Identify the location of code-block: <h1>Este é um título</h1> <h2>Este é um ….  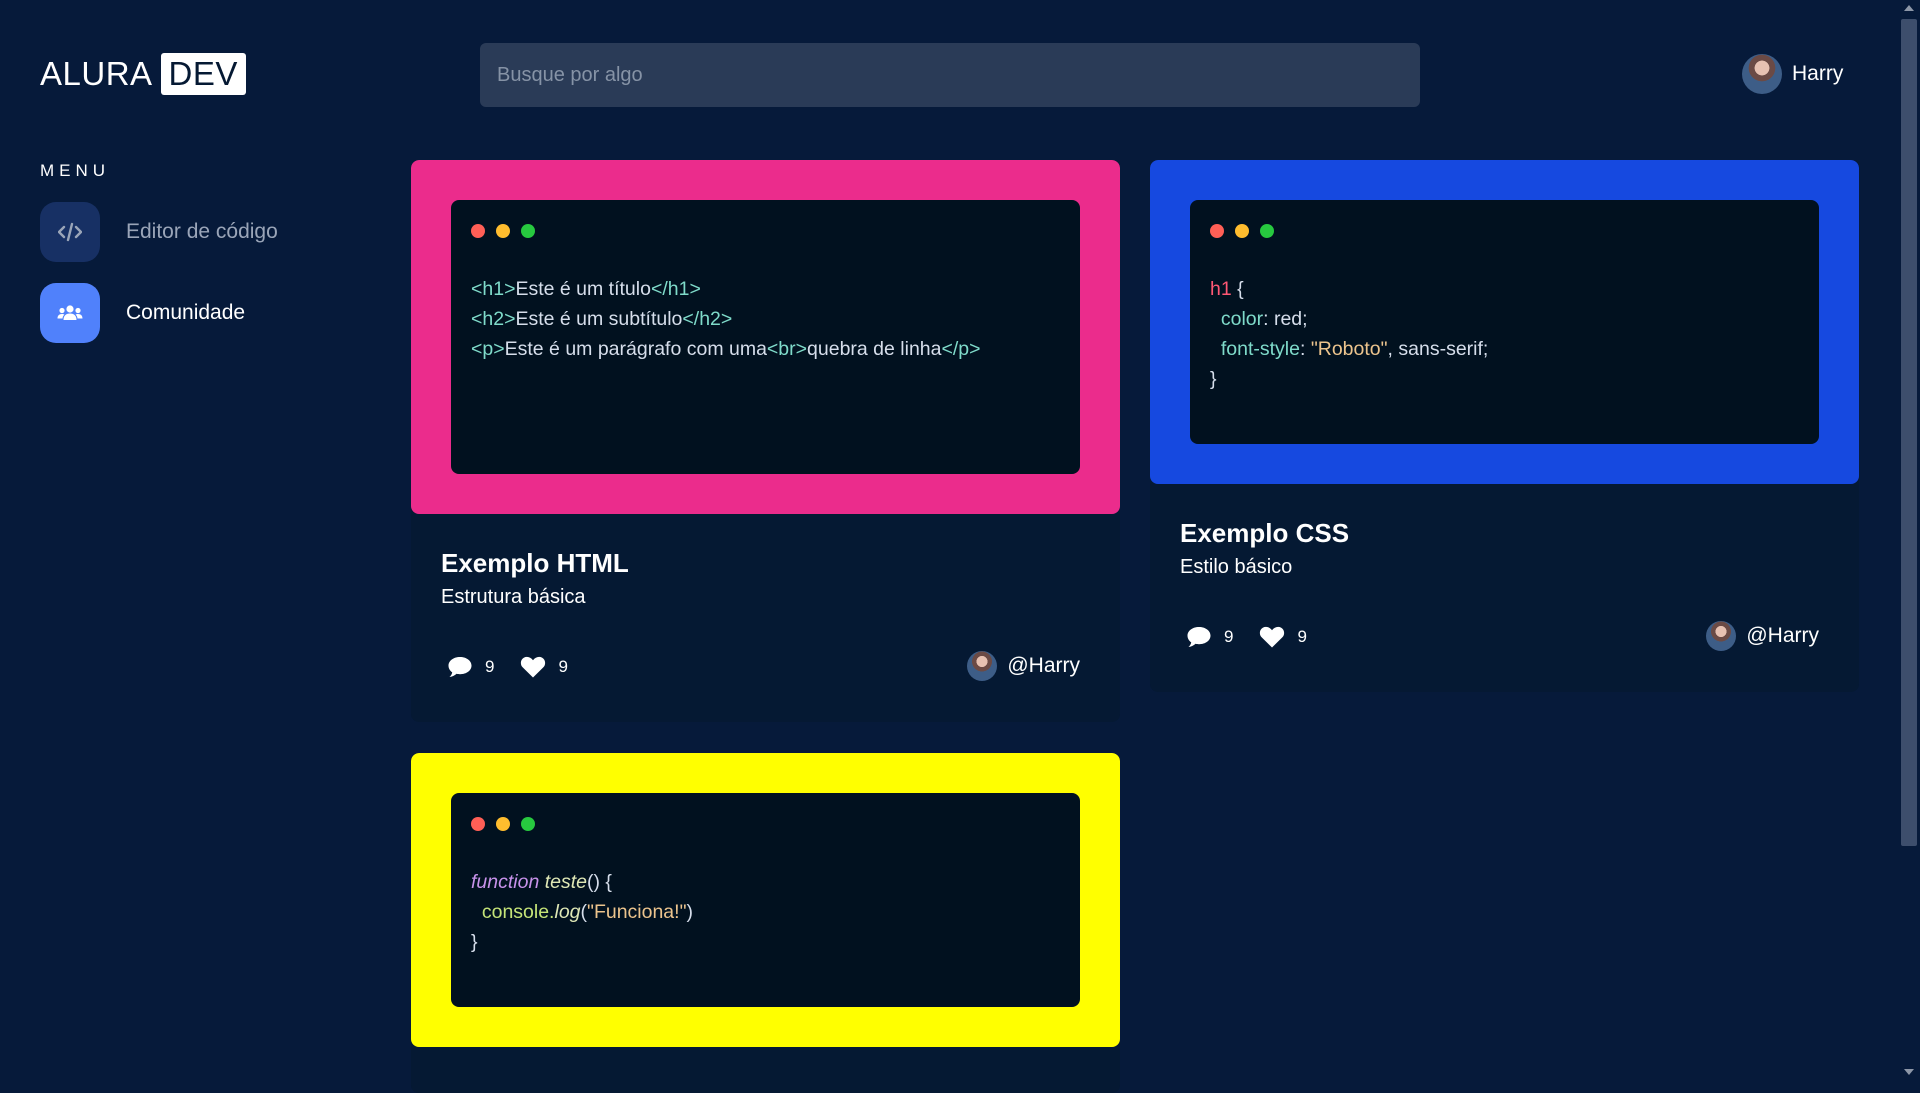
(726, 319).